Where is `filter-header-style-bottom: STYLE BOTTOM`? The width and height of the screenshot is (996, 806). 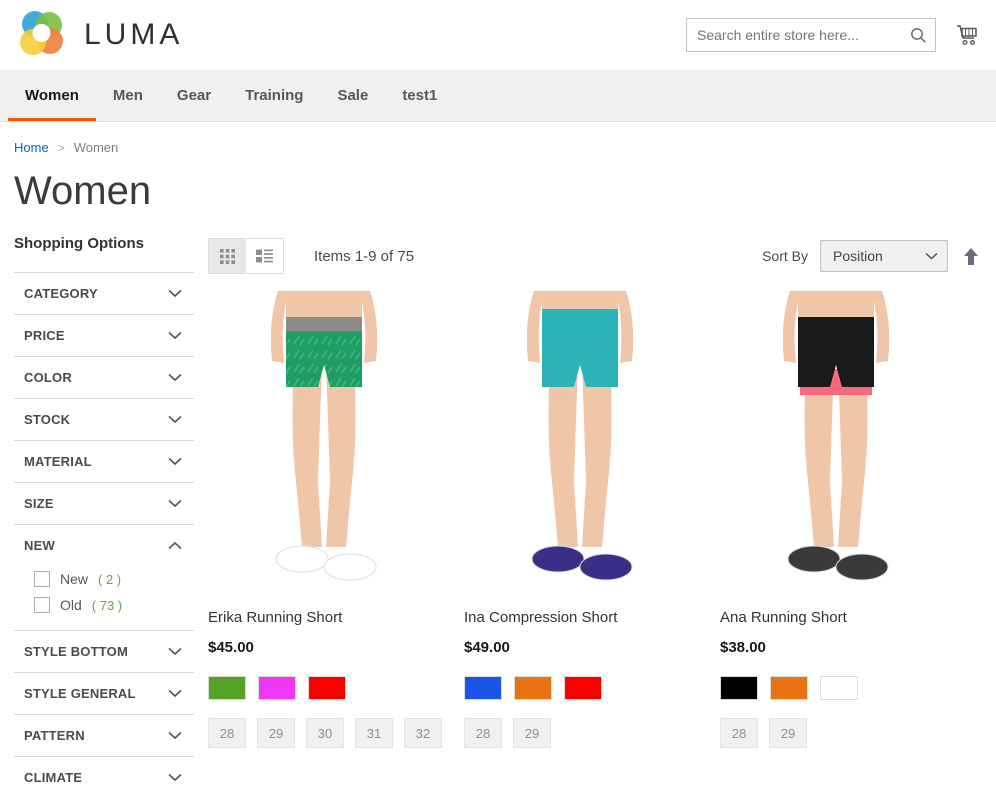
filter-header-style-bottom: STYLE BOTTOM is located at coordinates (104, 651).